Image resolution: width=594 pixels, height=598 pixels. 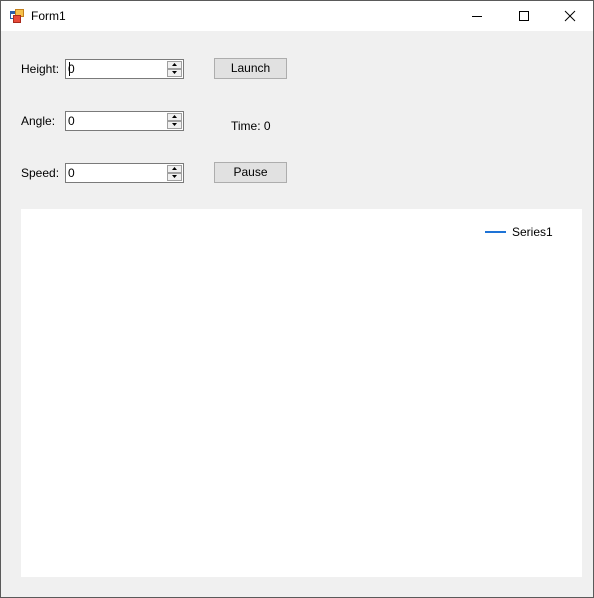 I want to click on window-title: Form1, so click(x=48, y=16).